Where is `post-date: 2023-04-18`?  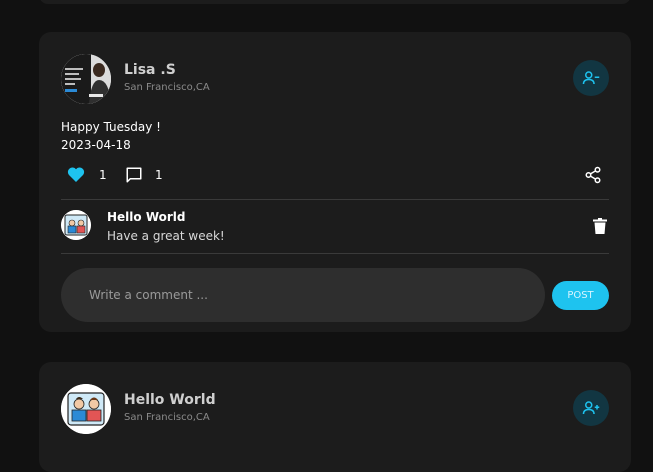
post-date: 2023-04-18 is located at coordinates (96, 145).